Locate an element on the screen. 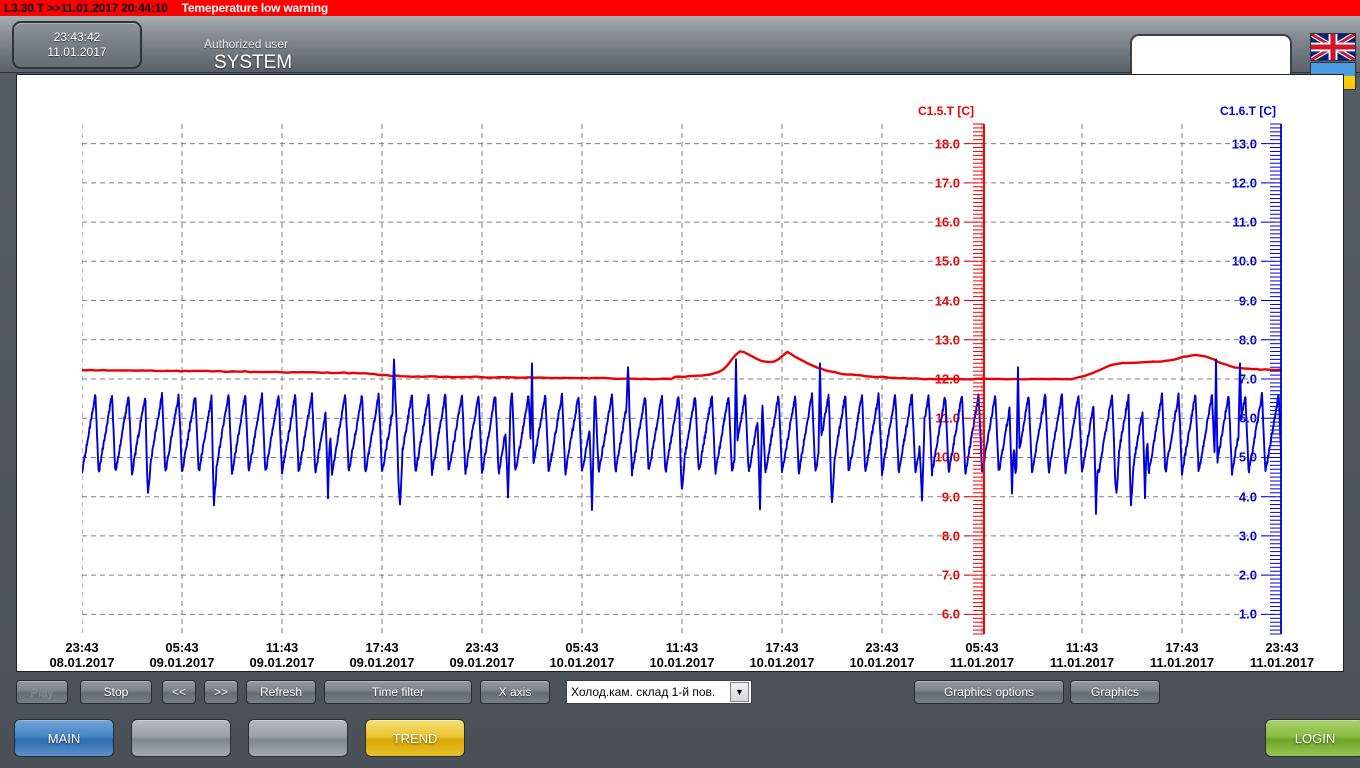 The width and height of the screenshot is (1360, 768). nav-blank2-button is located at coordinates (298, 738).